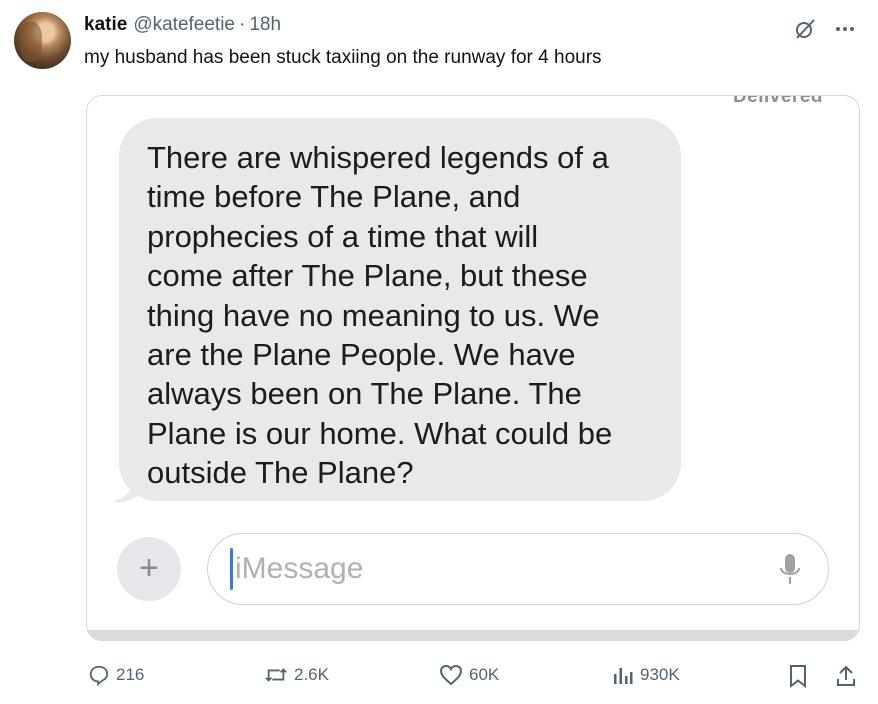 Image resolution: width=878 pixels, height=704 pixels. What do you see at coordinates (130, 674) in the screenshot?
I see `reply-count: 216` at bounding box center [130, 674].